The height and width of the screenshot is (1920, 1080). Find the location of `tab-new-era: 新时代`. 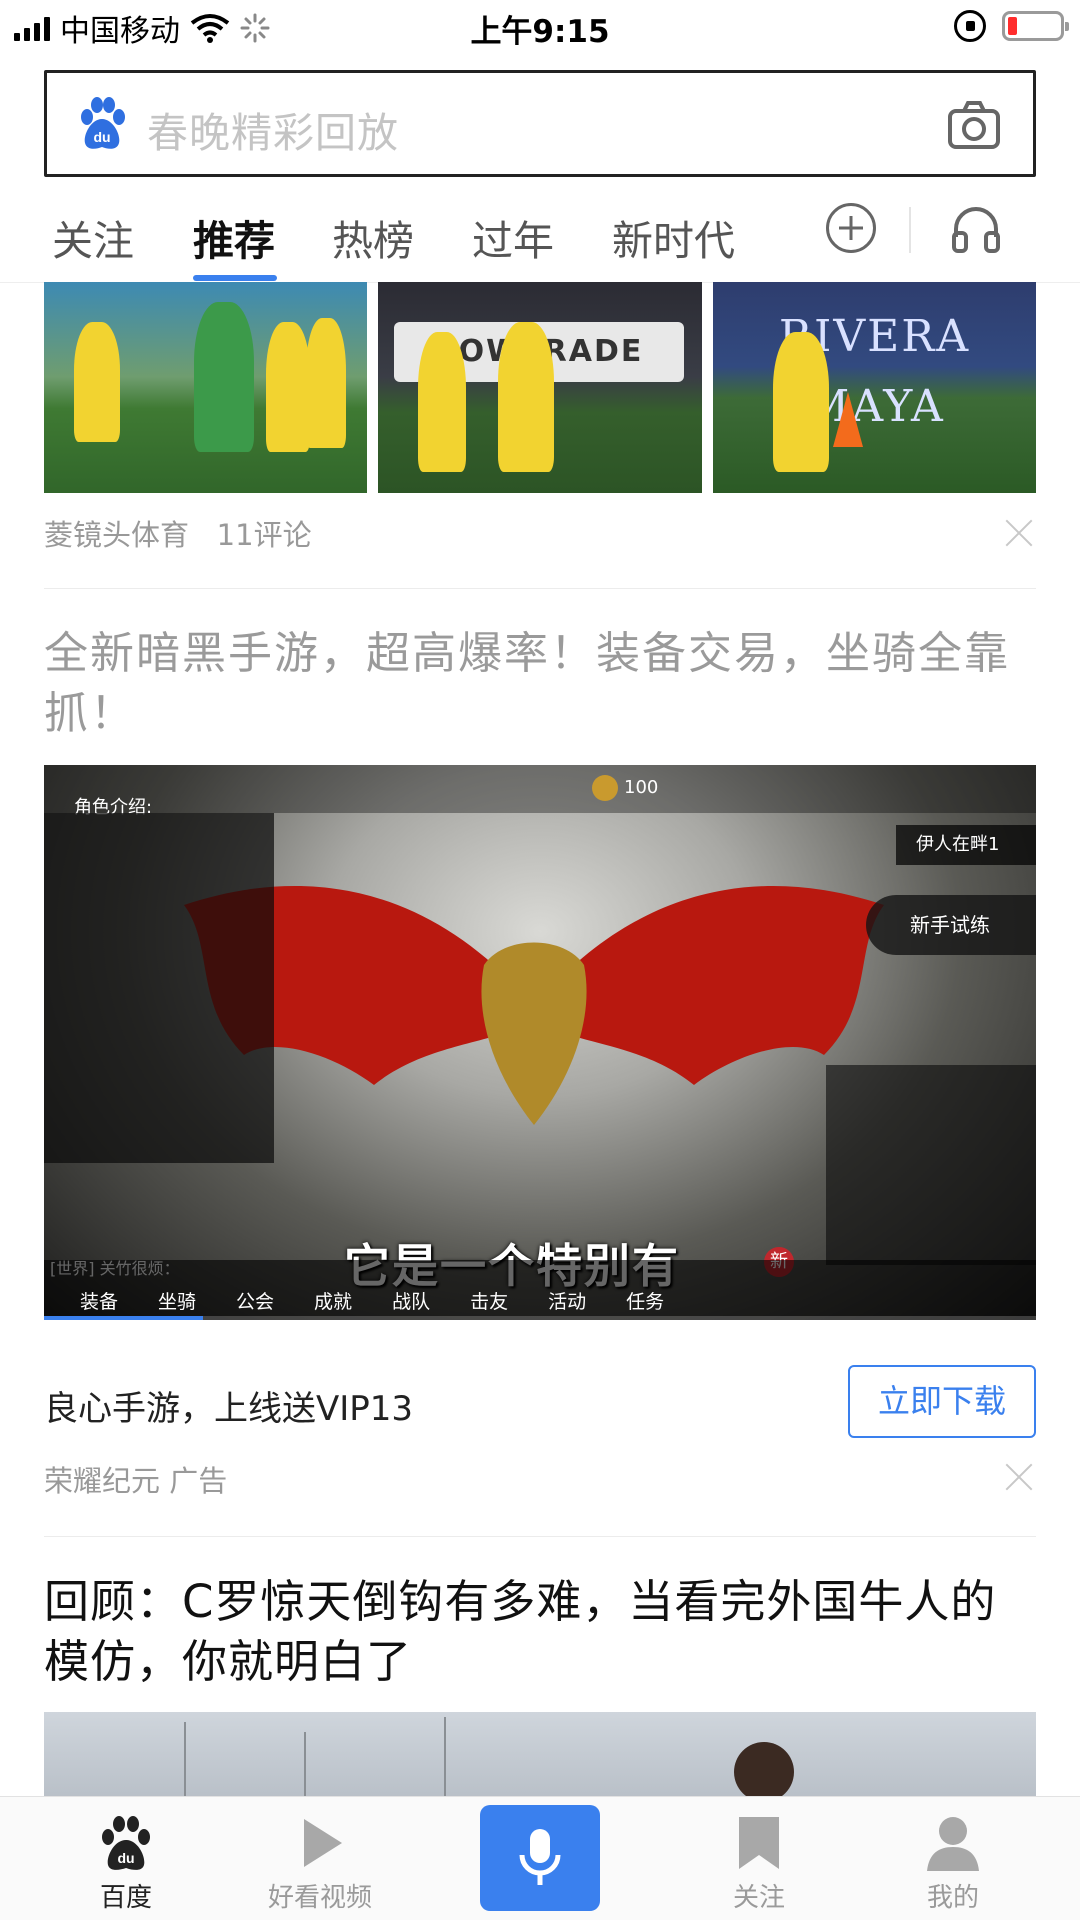

tab-new-era: 新时代 is located at coordinates (673, 237).